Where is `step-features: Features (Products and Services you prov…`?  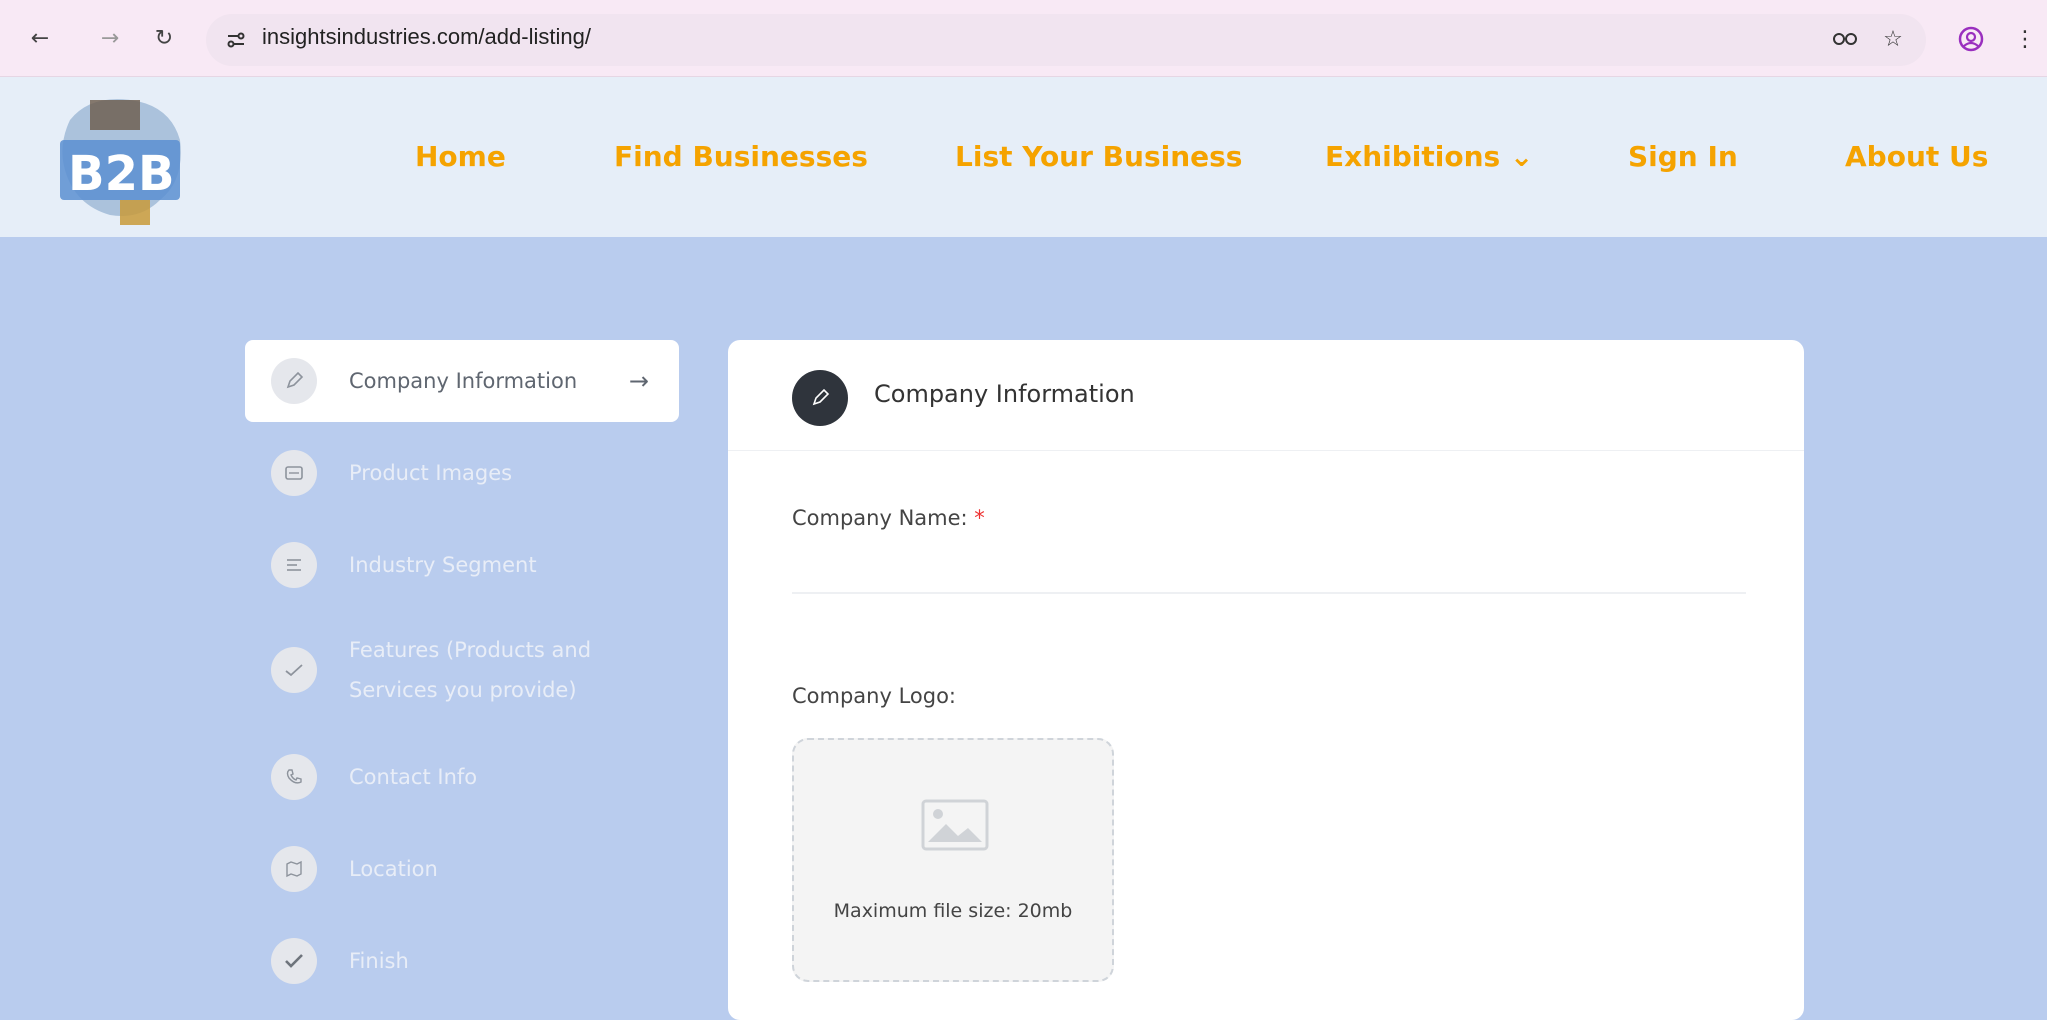
step-features: Features (Products and Services you prov… is located at coordinates (462, 670).